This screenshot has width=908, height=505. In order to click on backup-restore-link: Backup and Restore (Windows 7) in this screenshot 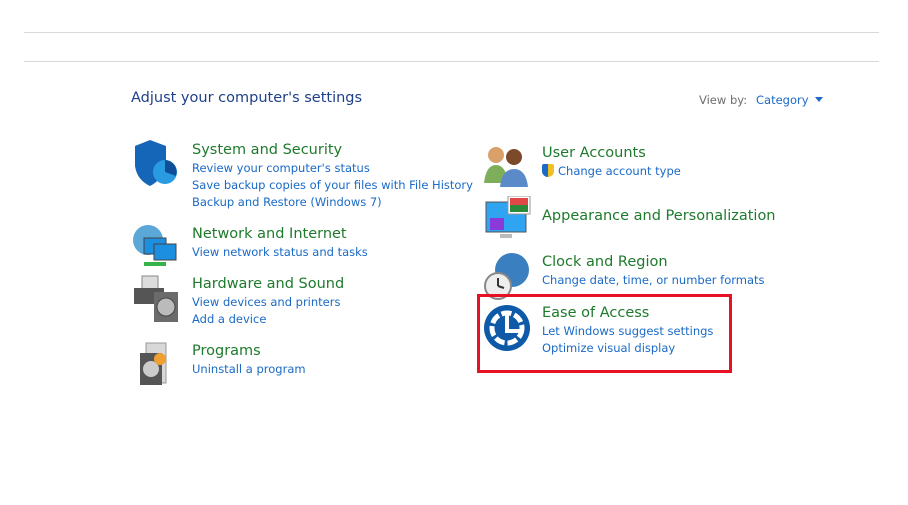, I will do `click(332, 202)`.